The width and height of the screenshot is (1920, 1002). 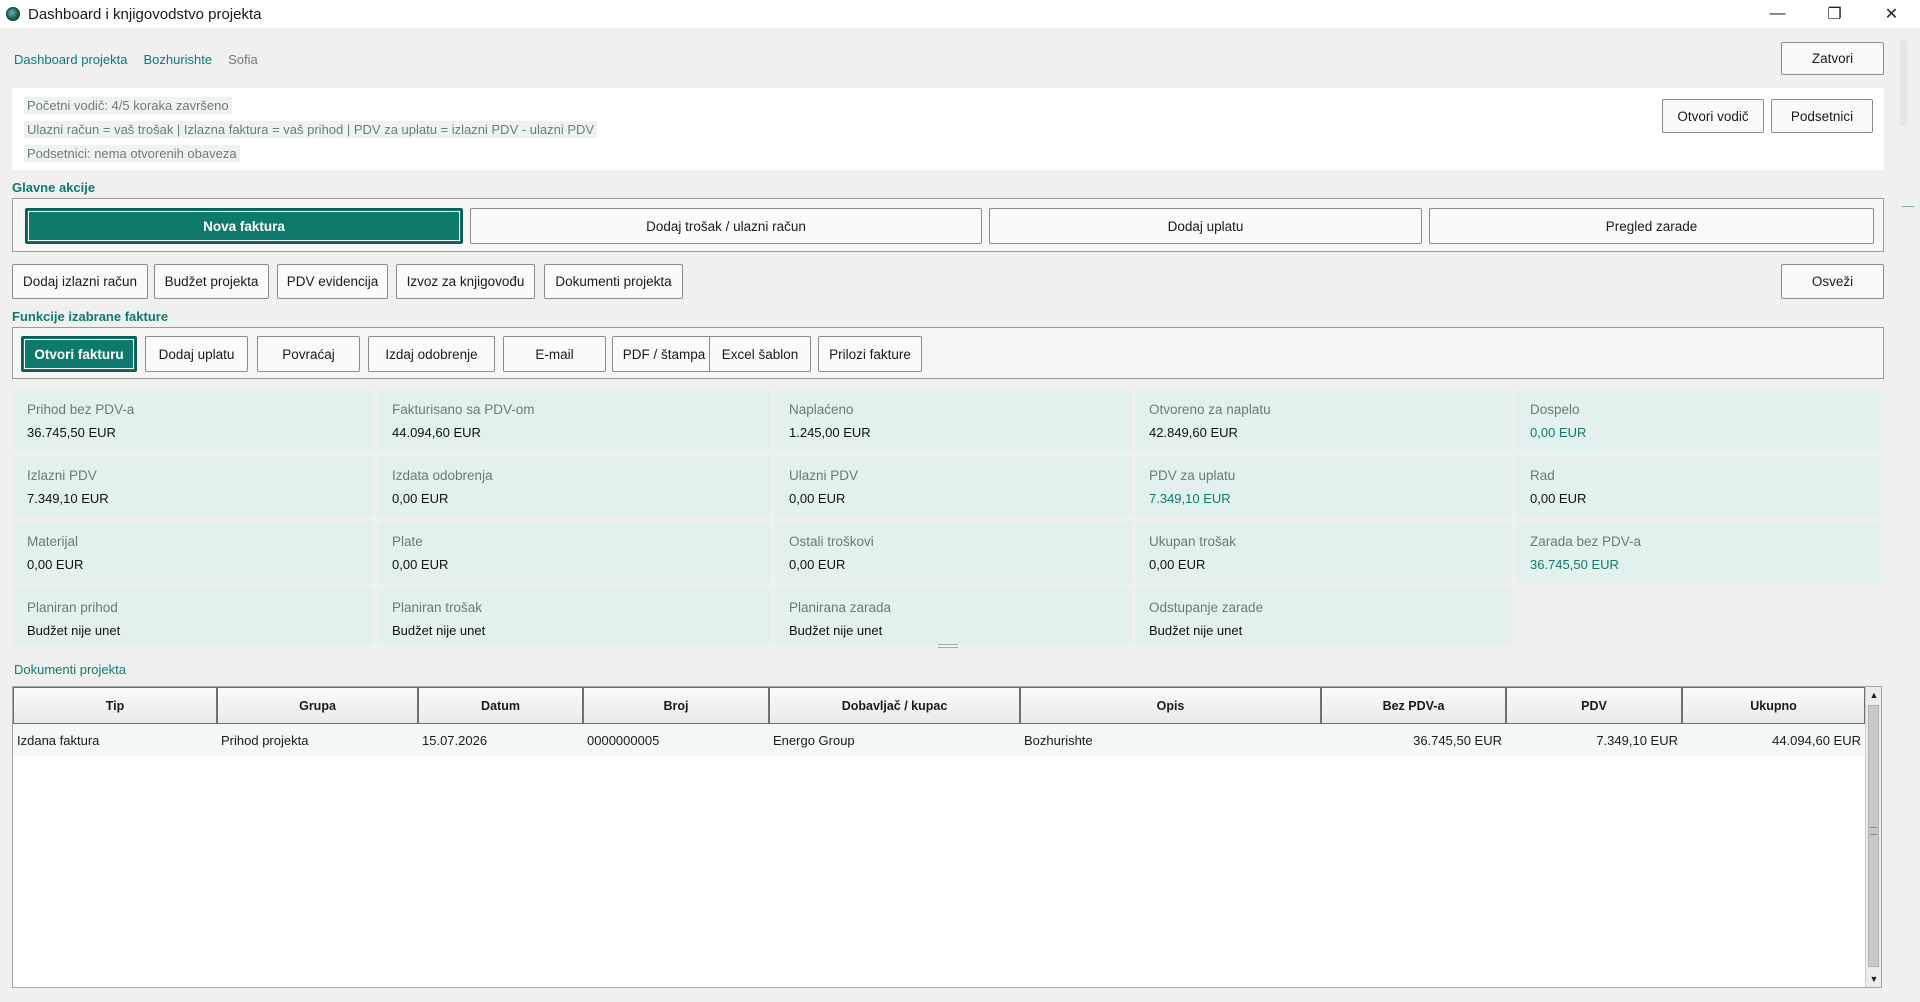 What do you see at coordinates (1323, 420) in the screenshot?
I see `kpi-open-for-collection: Otvoreno za naplatu 42.849,60 EUR` at bounding box center [1323, 420].